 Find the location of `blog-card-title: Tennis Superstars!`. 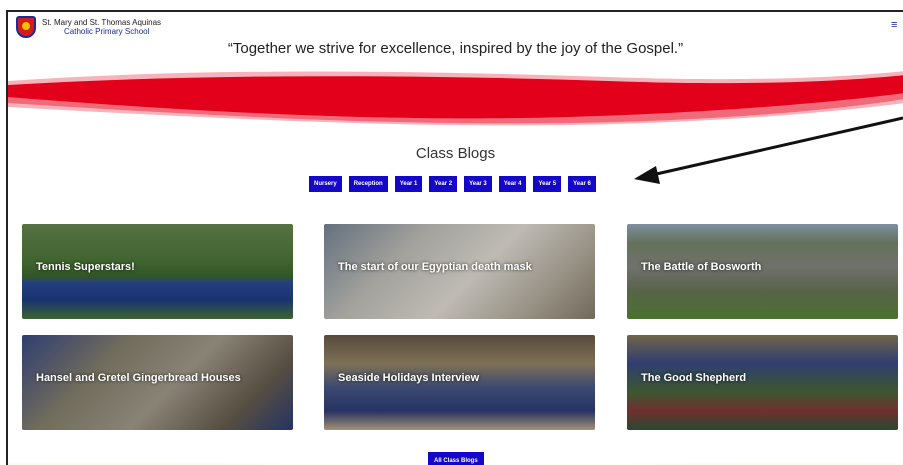

blog-card-title: Tennis Superstars! is located at coordinates (85, 267).